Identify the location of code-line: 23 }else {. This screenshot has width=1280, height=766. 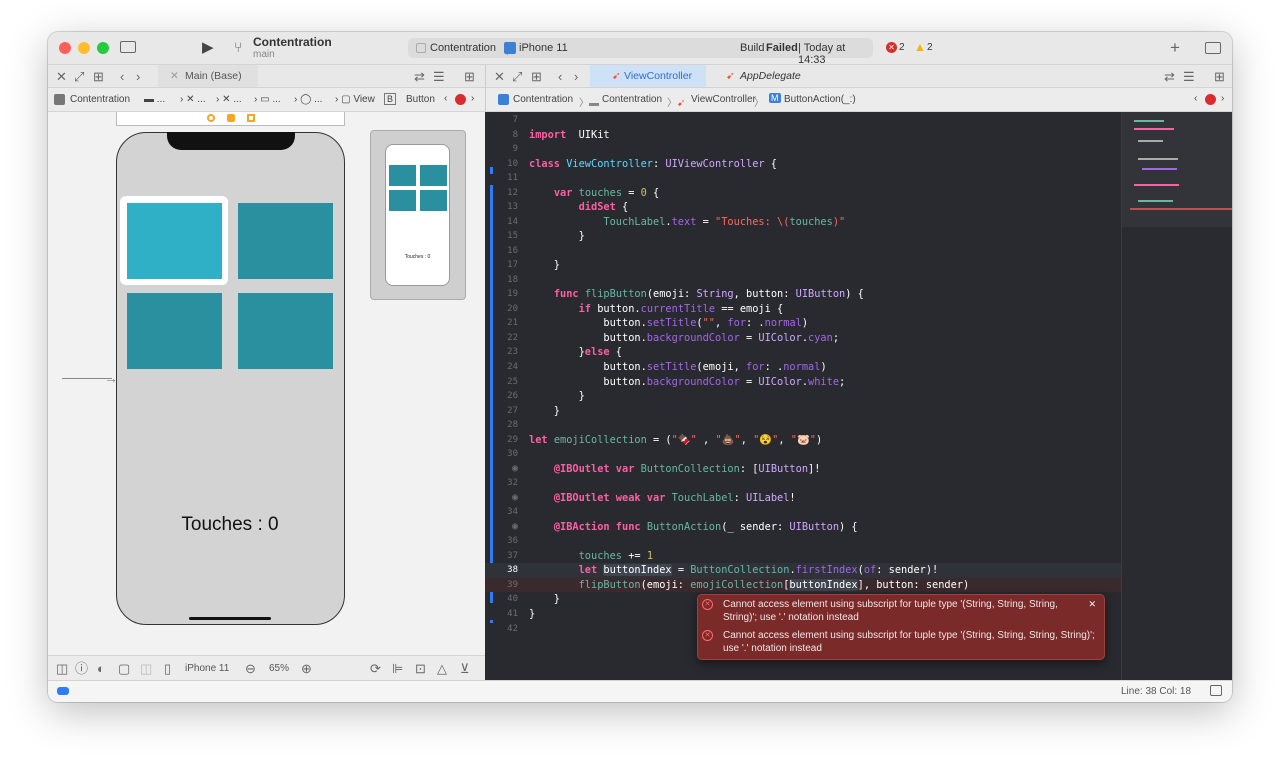
(803, 352).